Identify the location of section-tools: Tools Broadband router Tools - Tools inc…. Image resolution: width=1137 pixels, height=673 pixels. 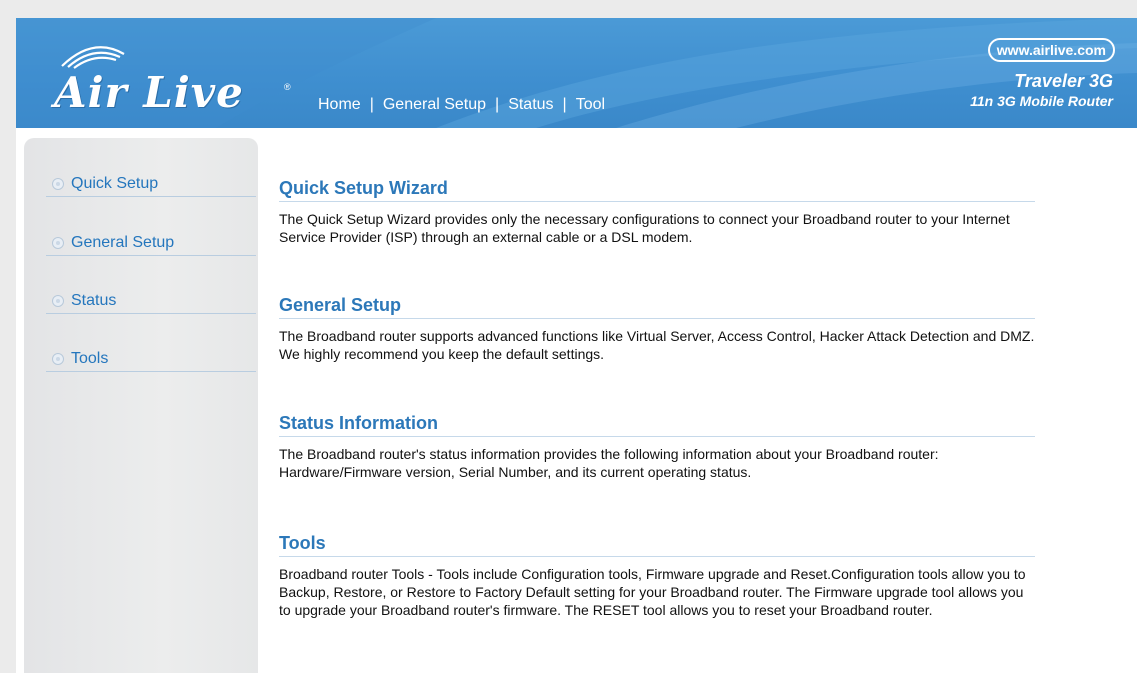
(657, 575).